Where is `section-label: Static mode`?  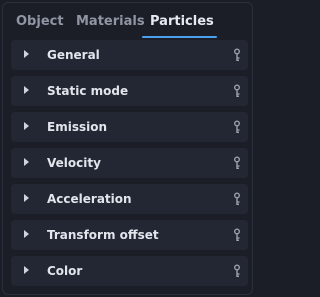 section-label: Static mode is located at coordinates (88, 91).